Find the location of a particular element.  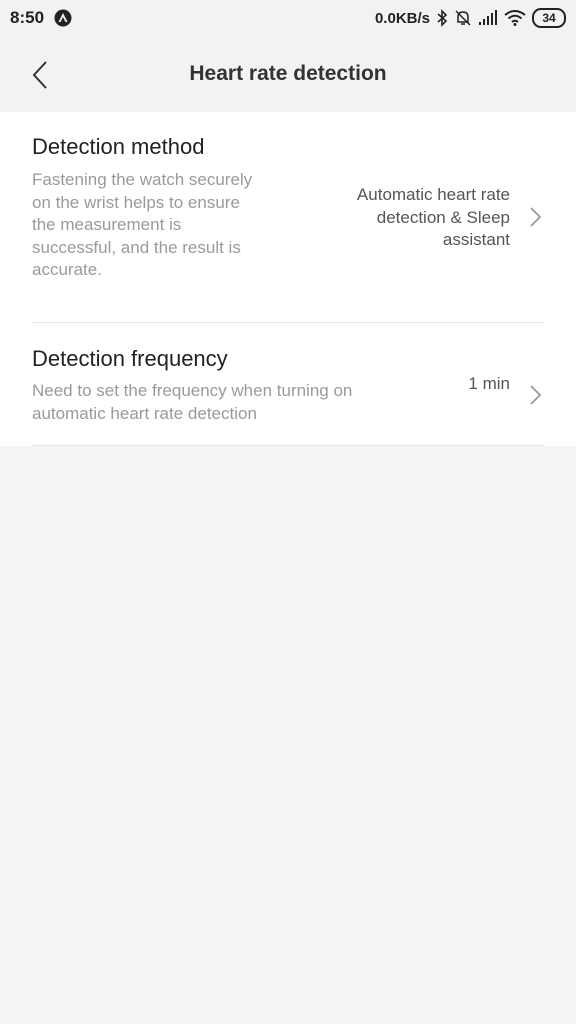

network-speed: 0.0KB/s is located at coordinates (402, 18).